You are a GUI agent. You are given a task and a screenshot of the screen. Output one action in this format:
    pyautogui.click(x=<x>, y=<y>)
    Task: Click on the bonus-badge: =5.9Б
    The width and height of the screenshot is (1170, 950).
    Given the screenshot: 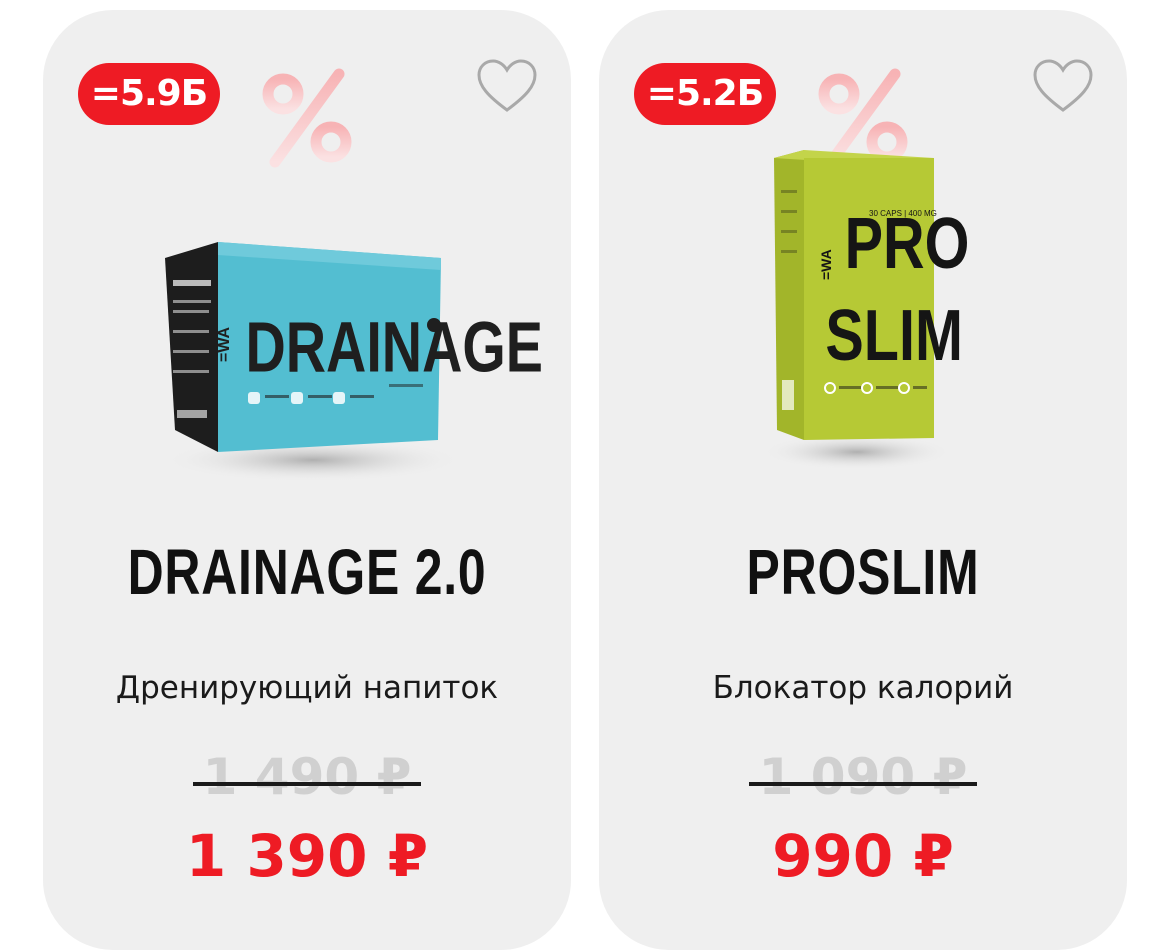 What is the action you would take?
    pyautogui.click(x=149, y=94)
    